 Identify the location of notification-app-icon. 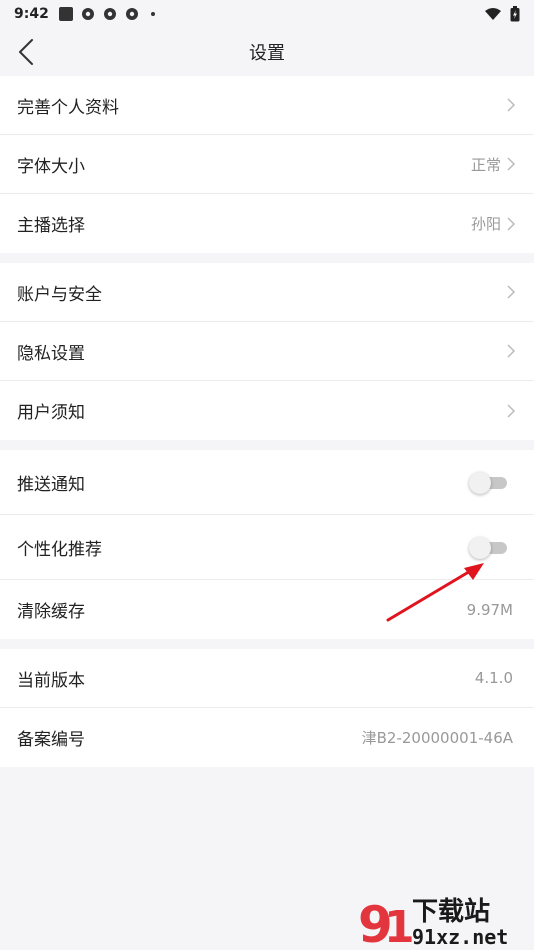
(65, 14).